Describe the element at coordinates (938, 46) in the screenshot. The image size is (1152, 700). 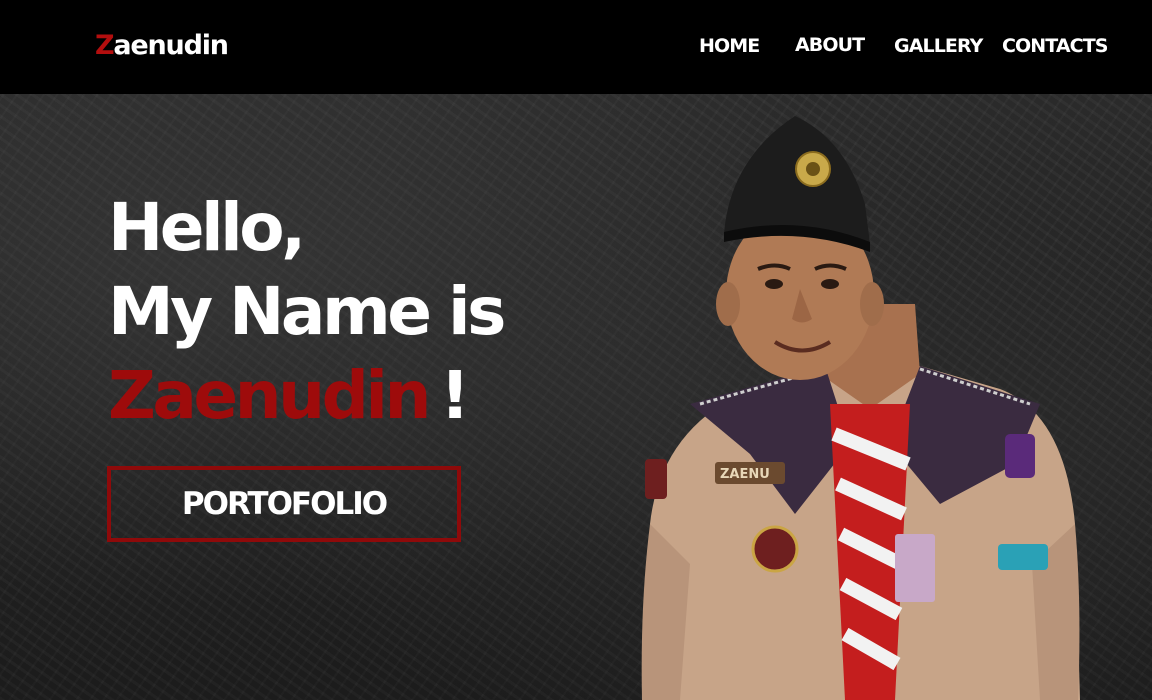
I see `nav-link-gallery: GALLERY` at that location.